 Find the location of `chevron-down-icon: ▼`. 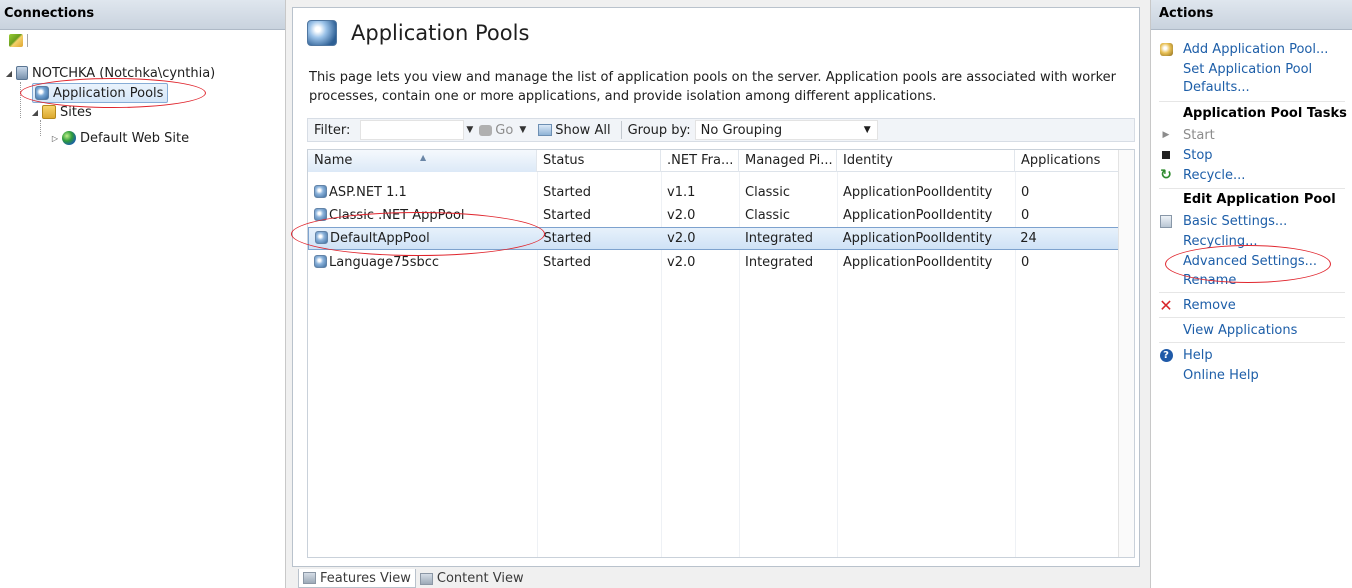

chevron-down-icon: ▼ is located at coordinates (867, 130).